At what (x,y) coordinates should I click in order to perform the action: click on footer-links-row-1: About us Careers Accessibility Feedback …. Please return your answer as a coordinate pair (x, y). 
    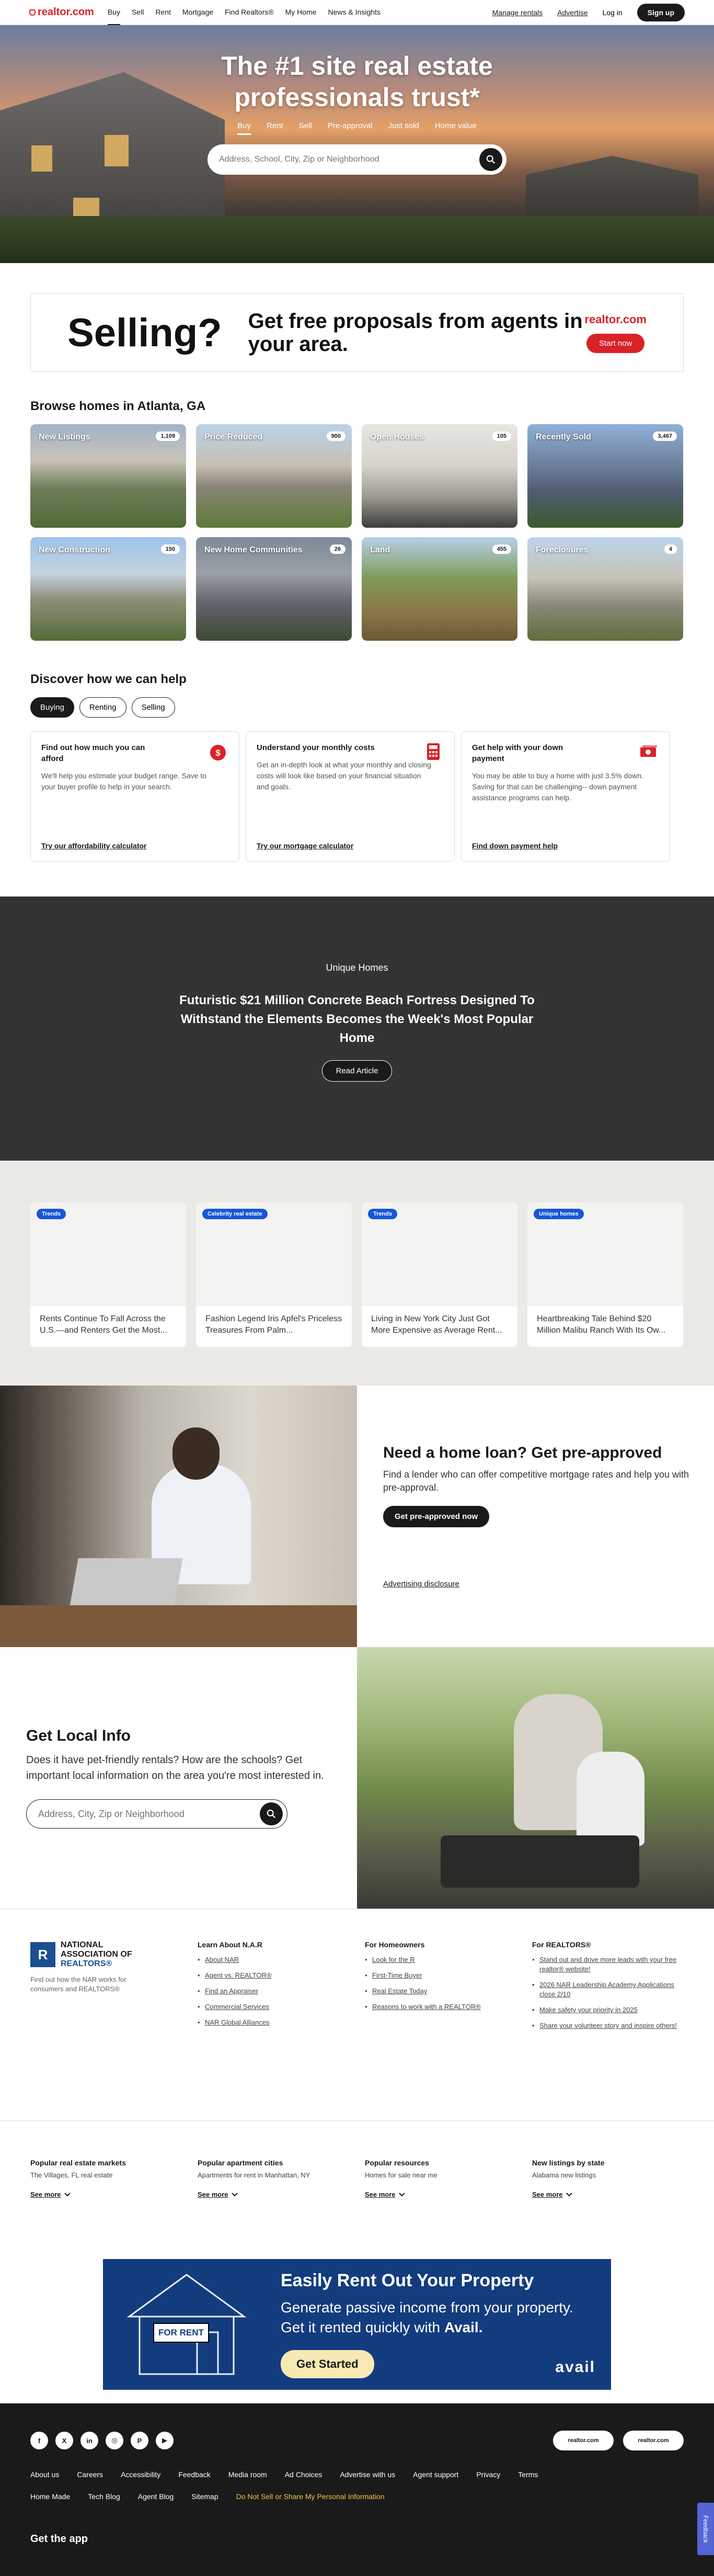
    Looking at the image, I should click on (357, 2474).